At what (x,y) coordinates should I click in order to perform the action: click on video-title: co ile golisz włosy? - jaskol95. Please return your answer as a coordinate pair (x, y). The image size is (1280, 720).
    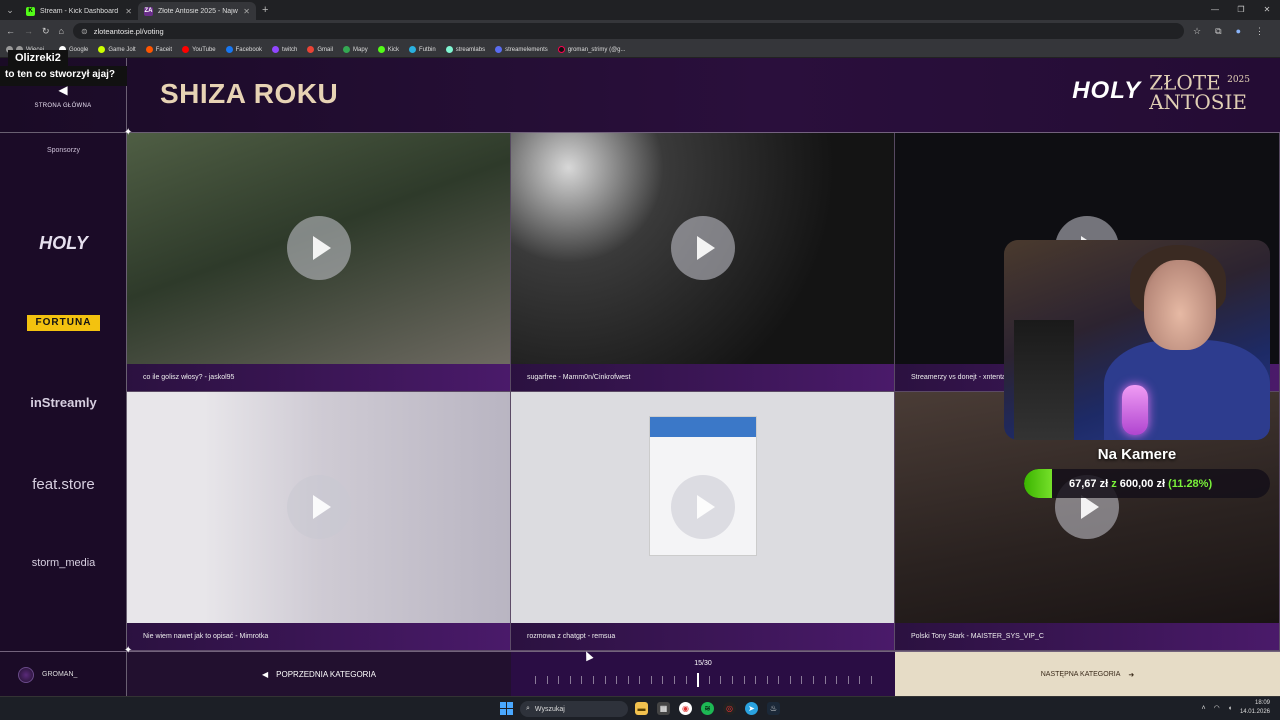
    Looking at the image, I should click on (318, 377).